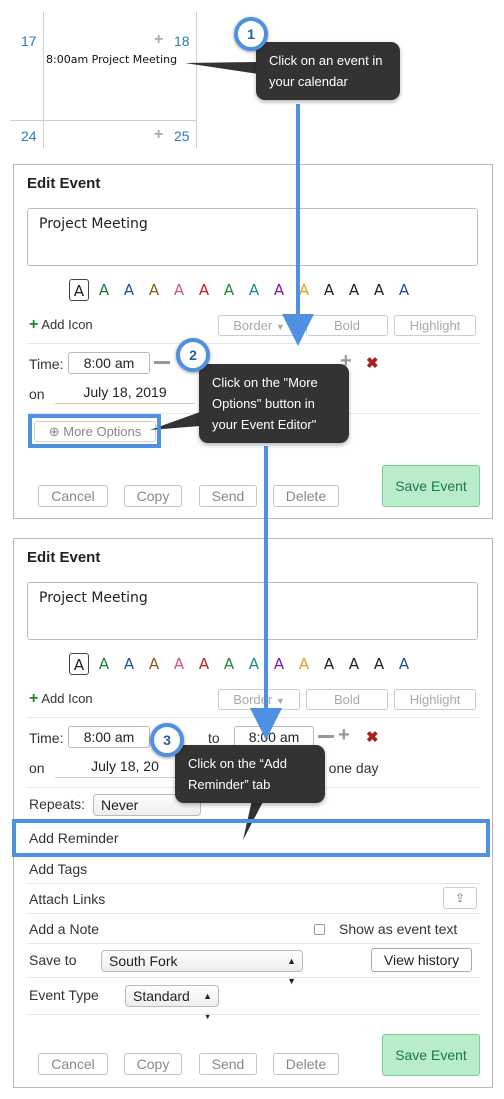 The width and height of the screenshot is (504, 1099). What do you see at coordinates (221, 68) in the screenshot?
I see `callout-pointer` at bounding box center [221, 68].